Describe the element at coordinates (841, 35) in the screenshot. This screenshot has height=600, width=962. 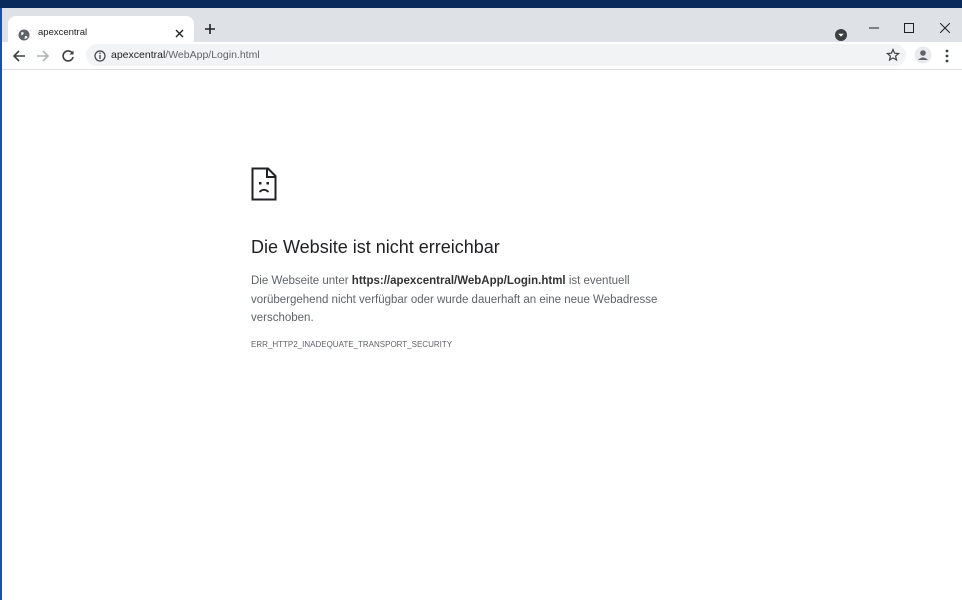
I see `chevron-down-icon` at that location.